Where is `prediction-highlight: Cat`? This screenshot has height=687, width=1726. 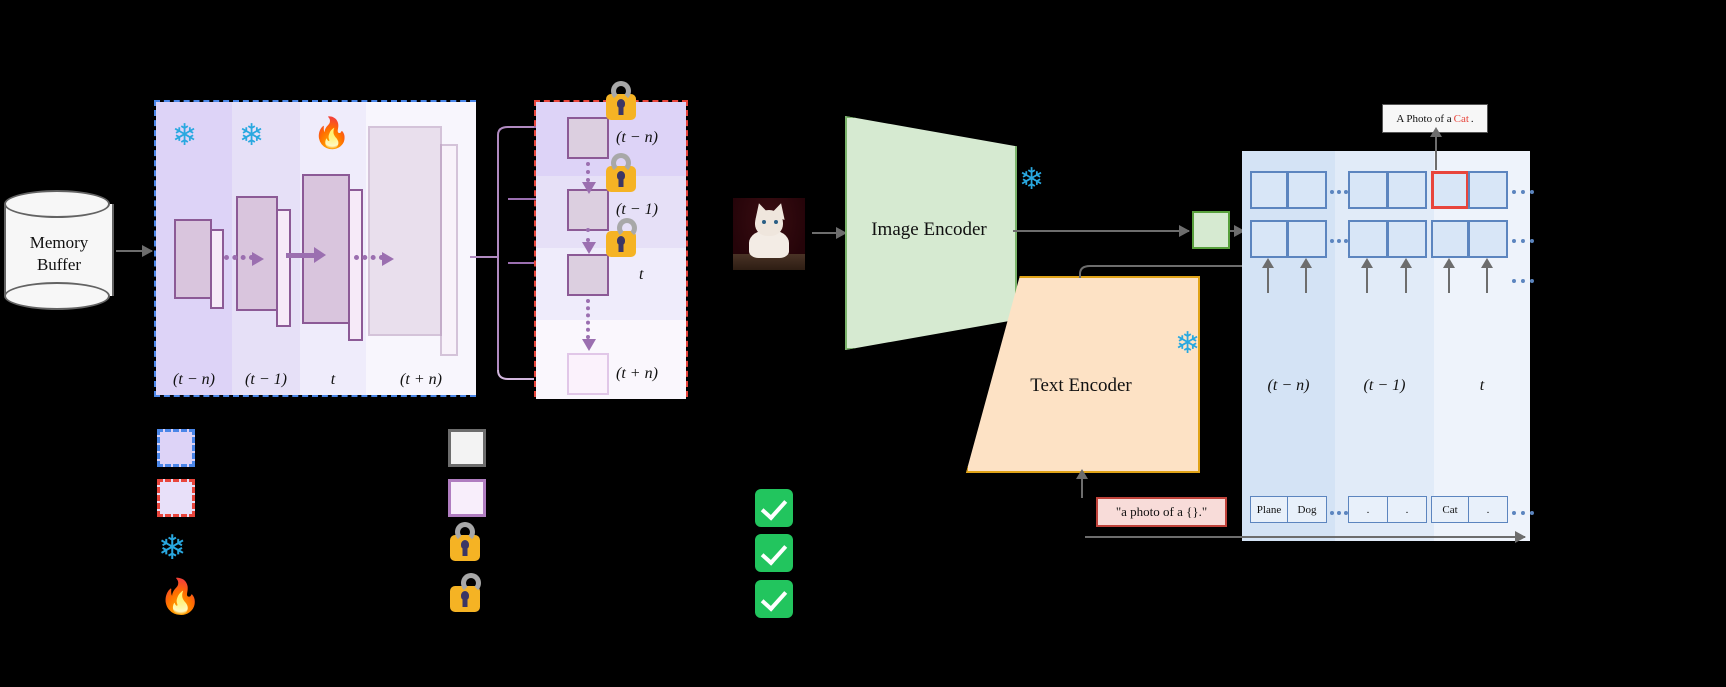 prediction-highlight: Cat is located at coordinates (1461, 118).